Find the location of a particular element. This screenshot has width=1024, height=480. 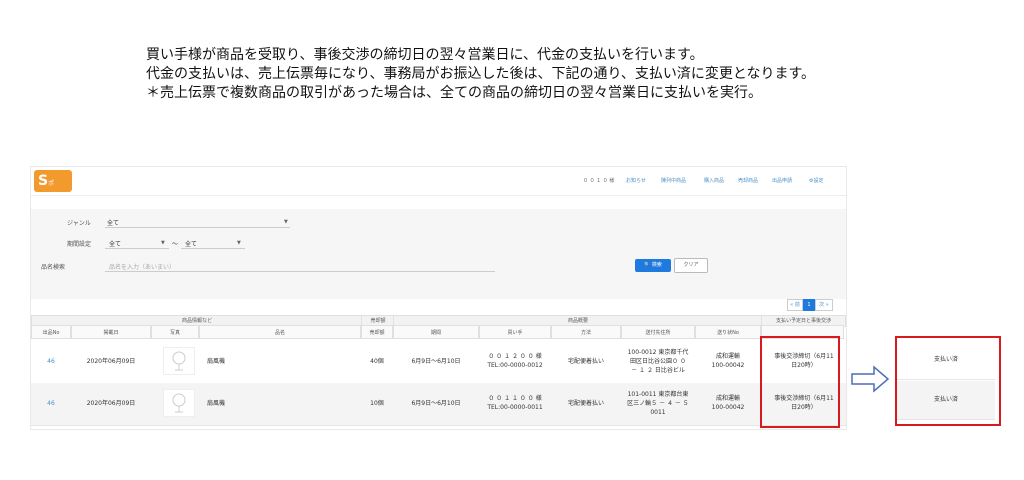

highlight-box-before is located at coordinates (800, 382).